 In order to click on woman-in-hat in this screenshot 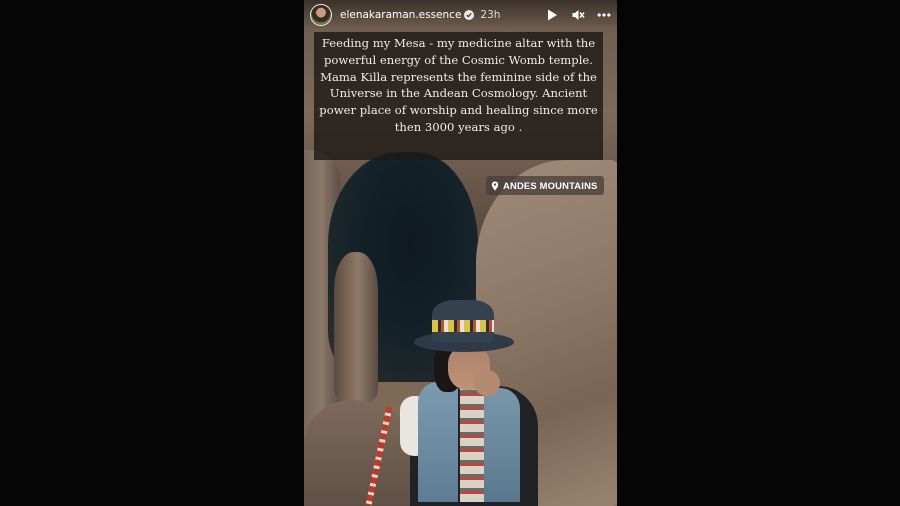, I will do `click(469, 401)`.